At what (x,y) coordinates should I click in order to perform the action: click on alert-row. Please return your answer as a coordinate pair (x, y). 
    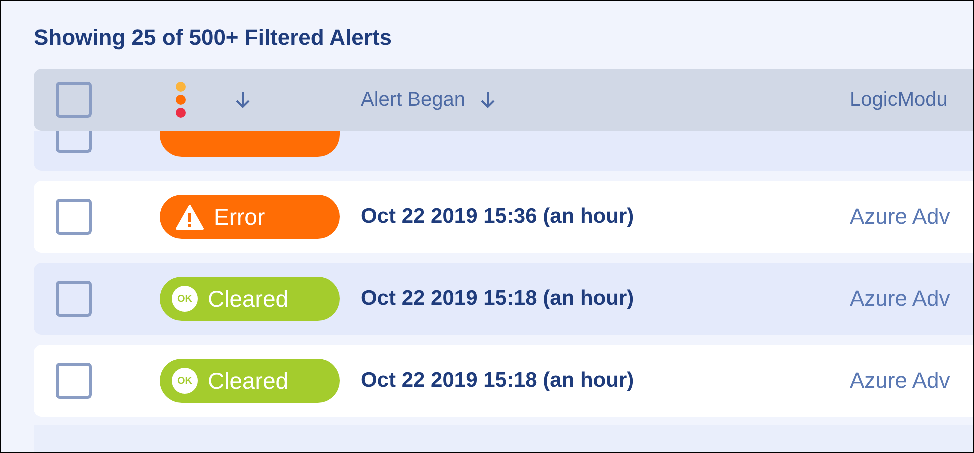
    Looking at the image, I should click on (503, 151).